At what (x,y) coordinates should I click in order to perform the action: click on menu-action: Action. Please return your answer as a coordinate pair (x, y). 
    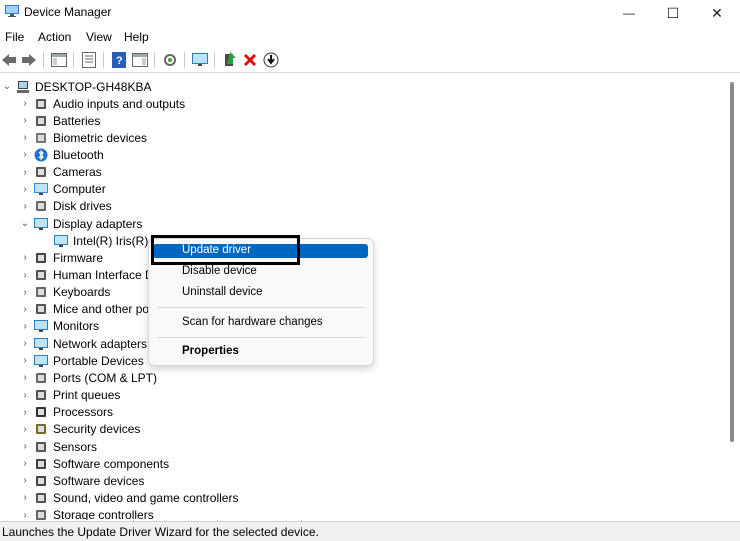
    Looking at the image, I should click on (54, 37).